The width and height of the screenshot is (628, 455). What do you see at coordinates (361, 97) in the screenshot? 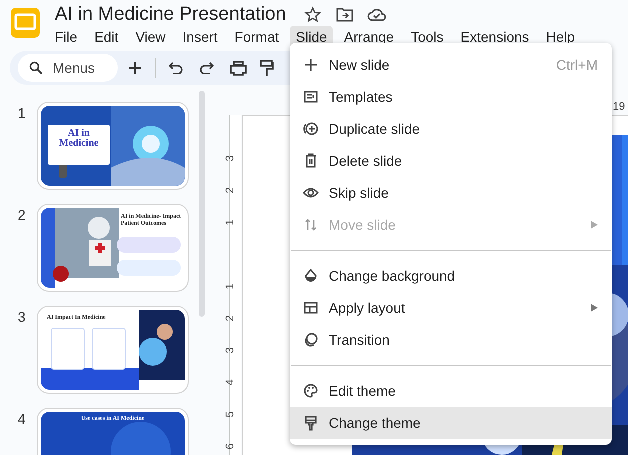
I see `menu-option-label: Templates` at bounding box center [361, 97].